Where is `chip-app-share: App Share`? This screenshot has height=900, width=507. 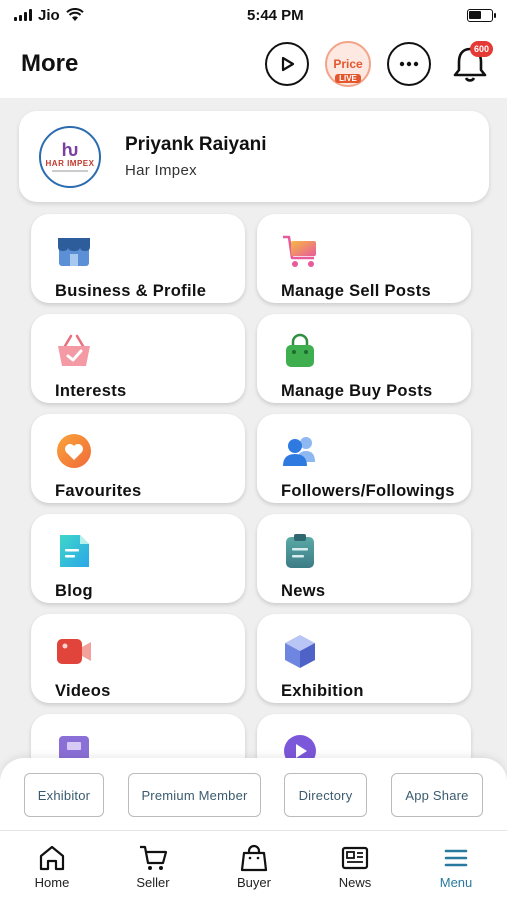
chip-app-share: App Share is located at coordinates (437, 795).